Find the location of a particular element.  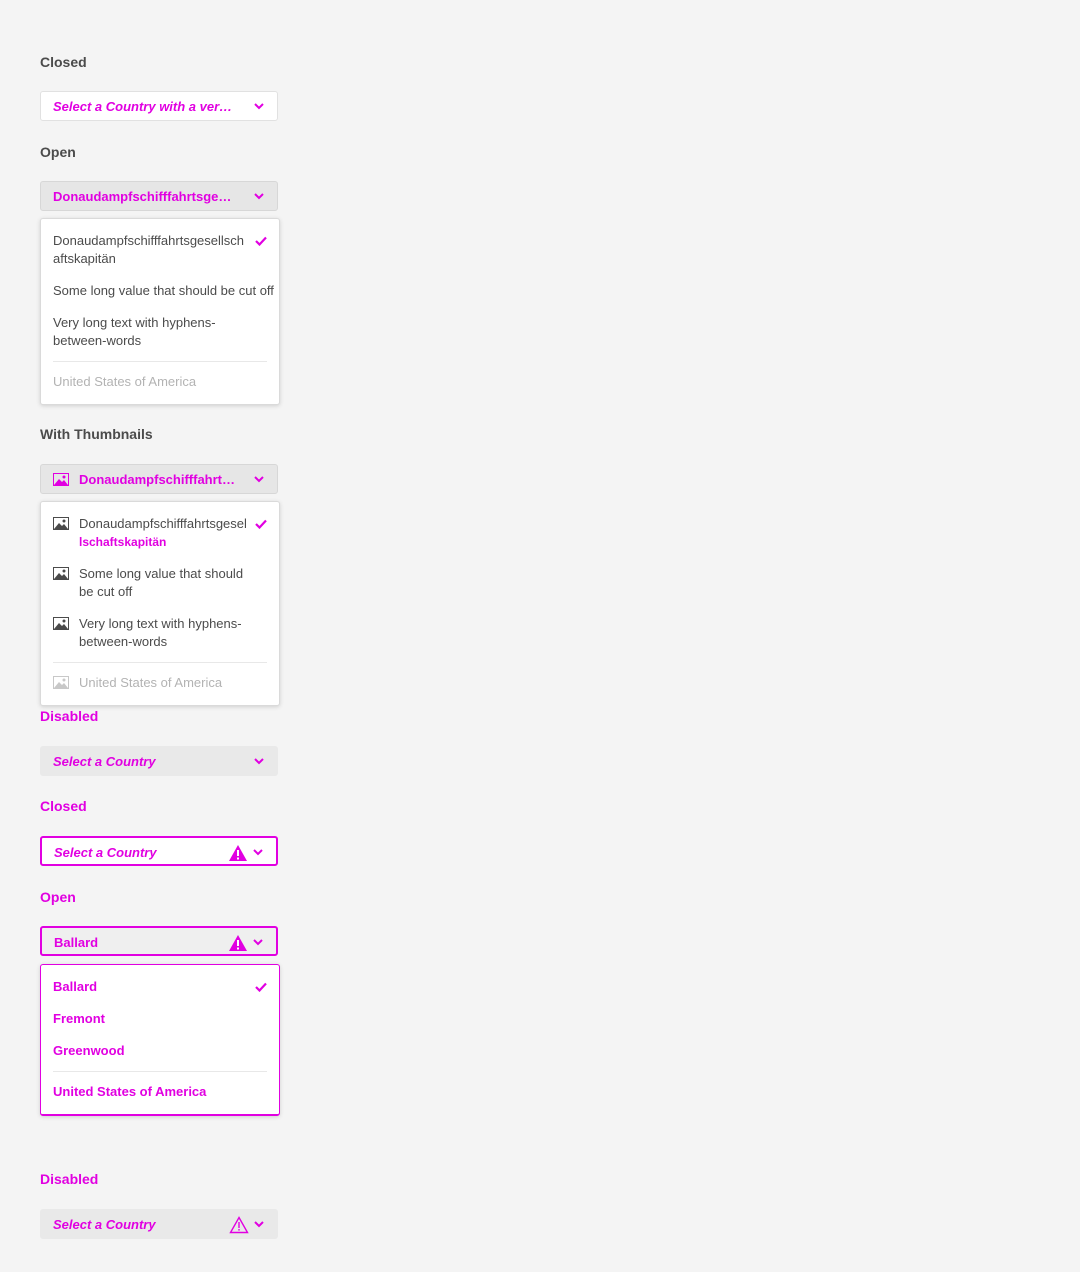

picker-value: Ballard is located at coordinates (76, 942).